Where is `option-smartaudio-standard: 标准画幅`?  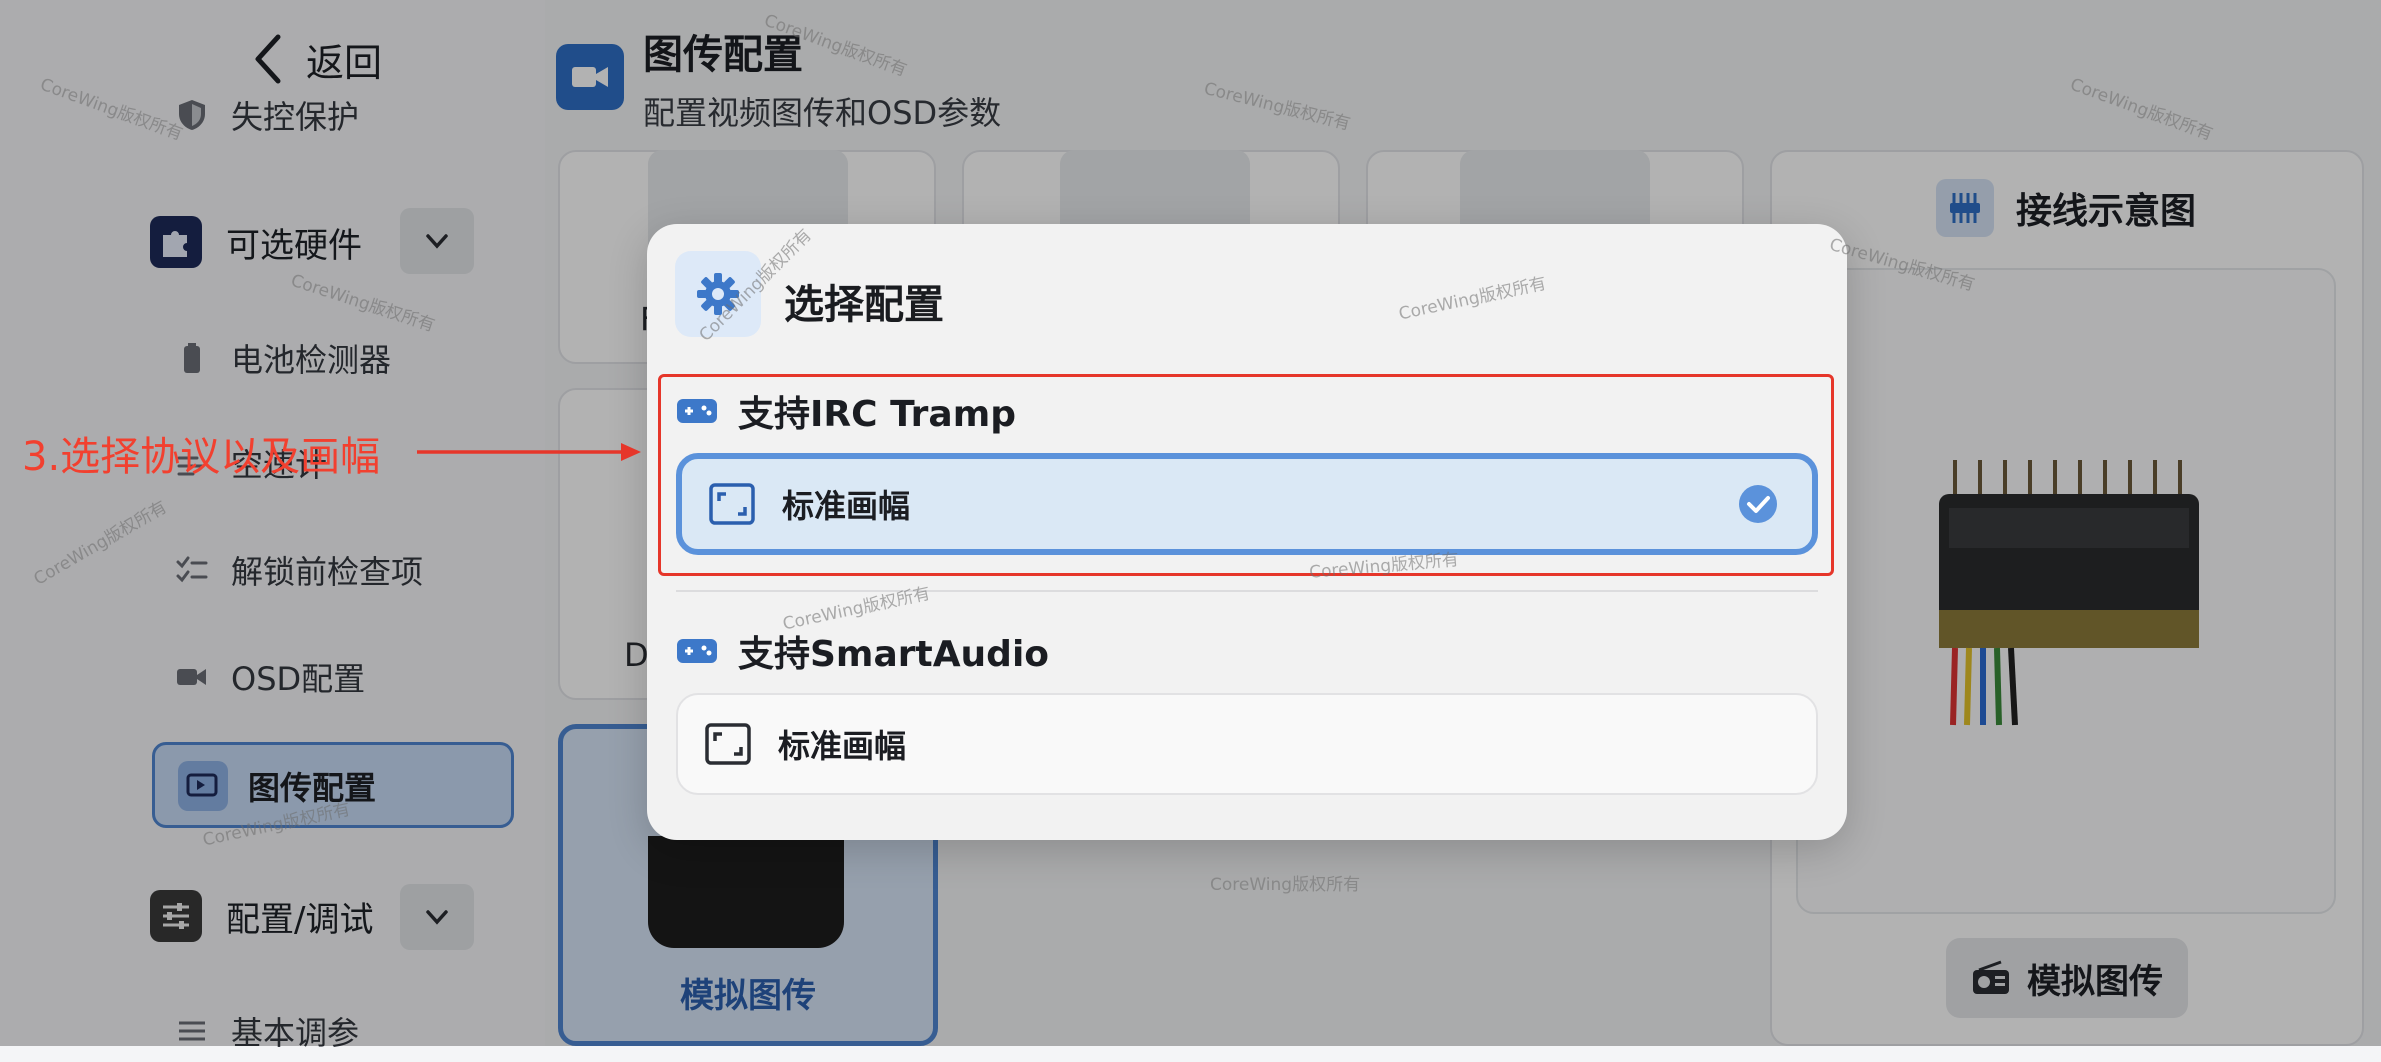
option-smartaudio-standard: 标准画幅 is located at coordinates (1247, 744).